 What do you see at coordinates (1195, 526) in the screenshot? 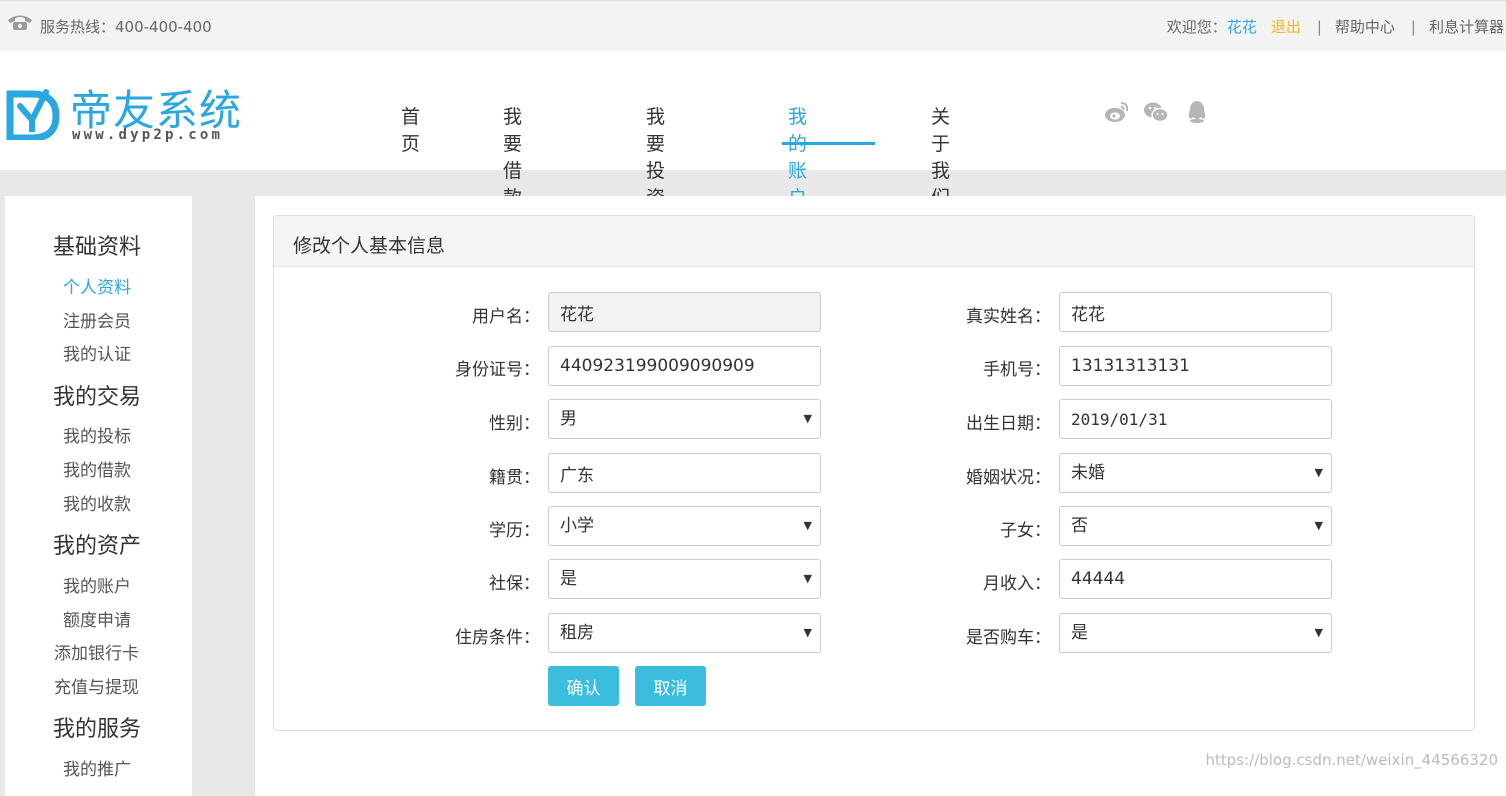
I see `children-select: 否 ▼` at bounding box center [1195, 526].